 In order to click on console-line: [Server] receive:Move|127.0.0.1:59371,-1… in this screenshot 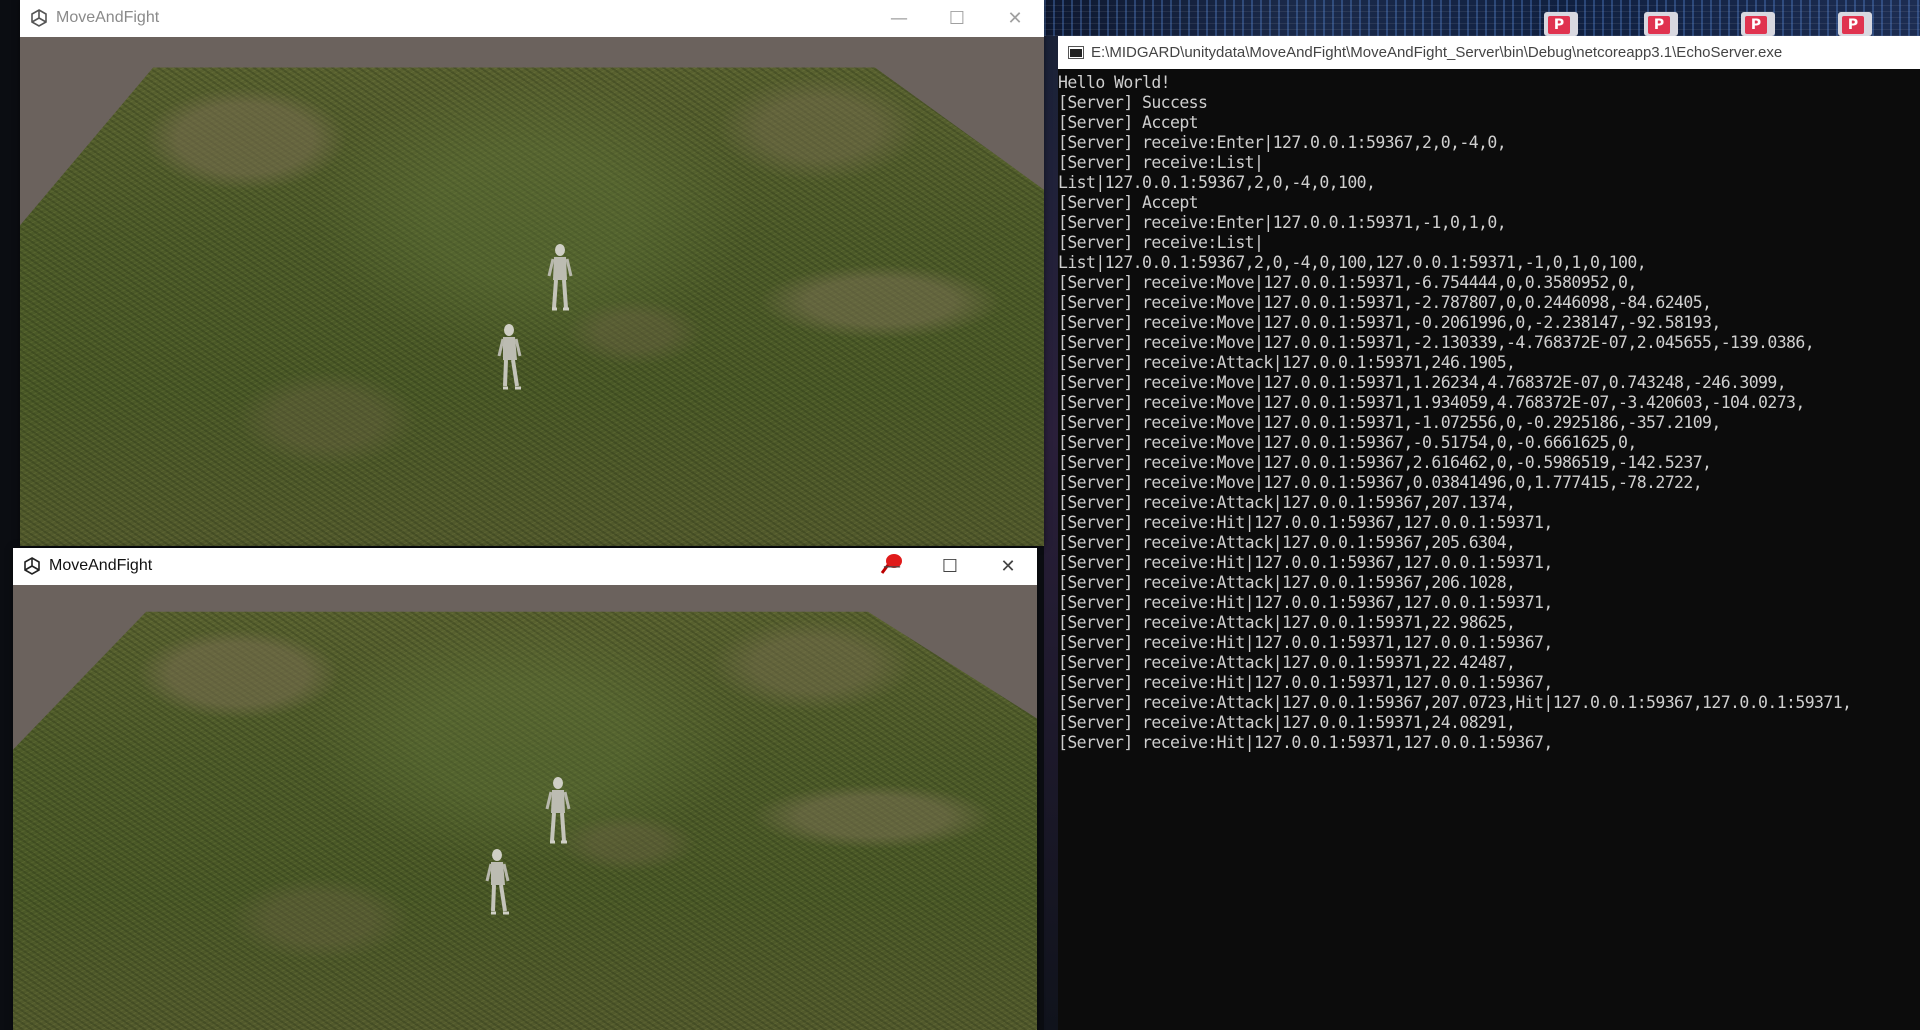, I will do `click(1389, 422)`.